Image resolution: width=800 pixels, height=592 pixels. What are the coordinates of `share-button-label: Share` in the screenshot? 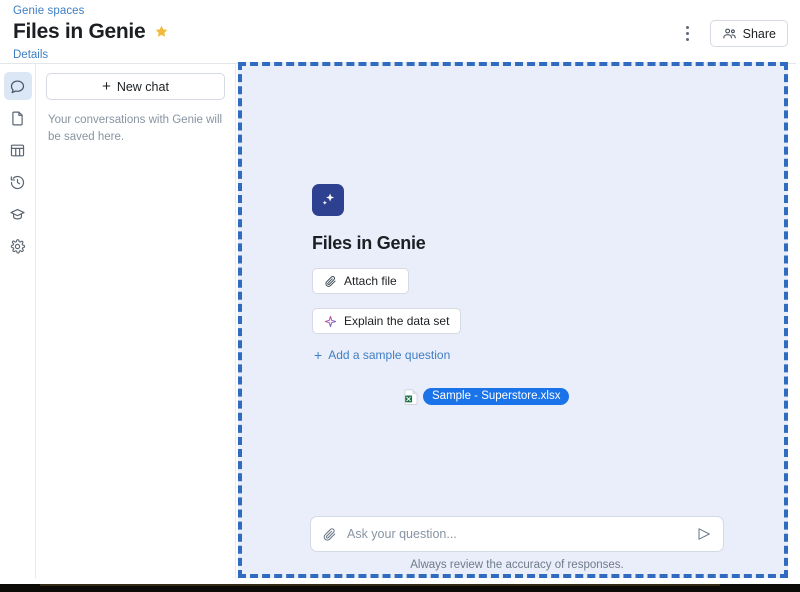 It's located at (759, 33).